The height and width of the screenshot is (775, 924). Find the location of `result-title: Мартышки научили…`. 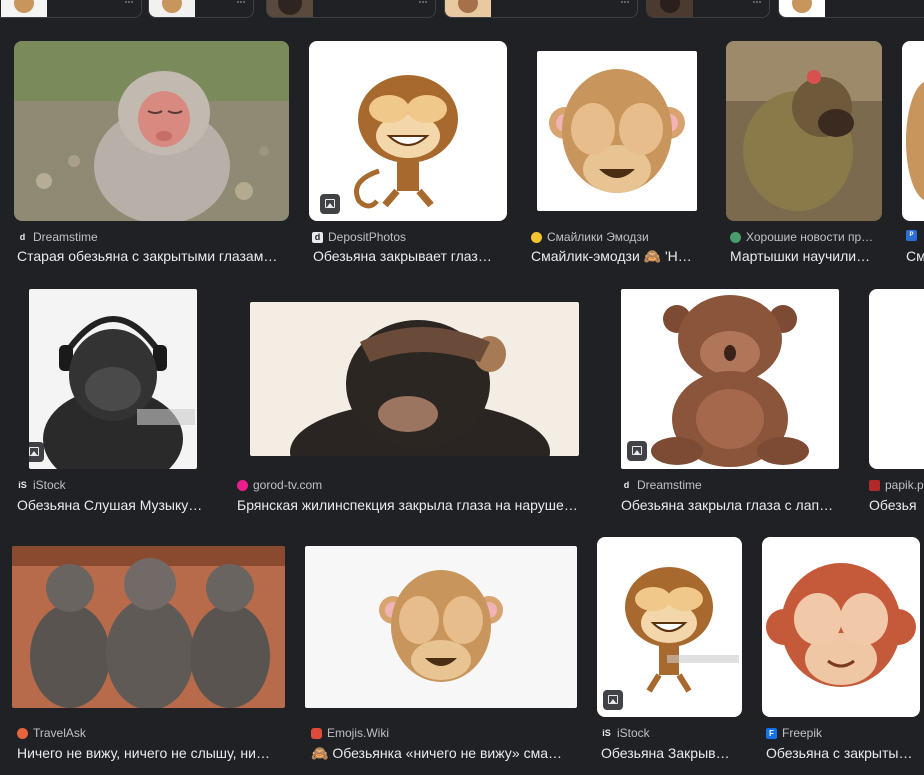

result-title: Мартышки научили… is located at coordinates (806, 256).